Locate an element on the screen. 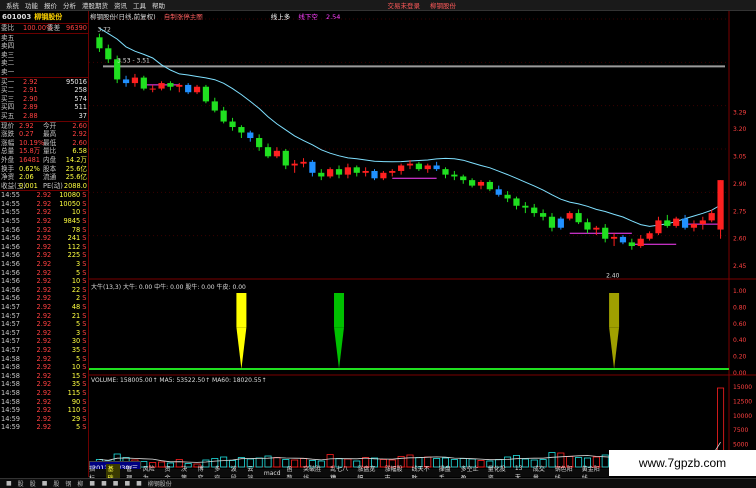 This screenshot has width=756, height=488. tick-row: 14:55 2.92 10050 S is located at coordinates (44, 204).